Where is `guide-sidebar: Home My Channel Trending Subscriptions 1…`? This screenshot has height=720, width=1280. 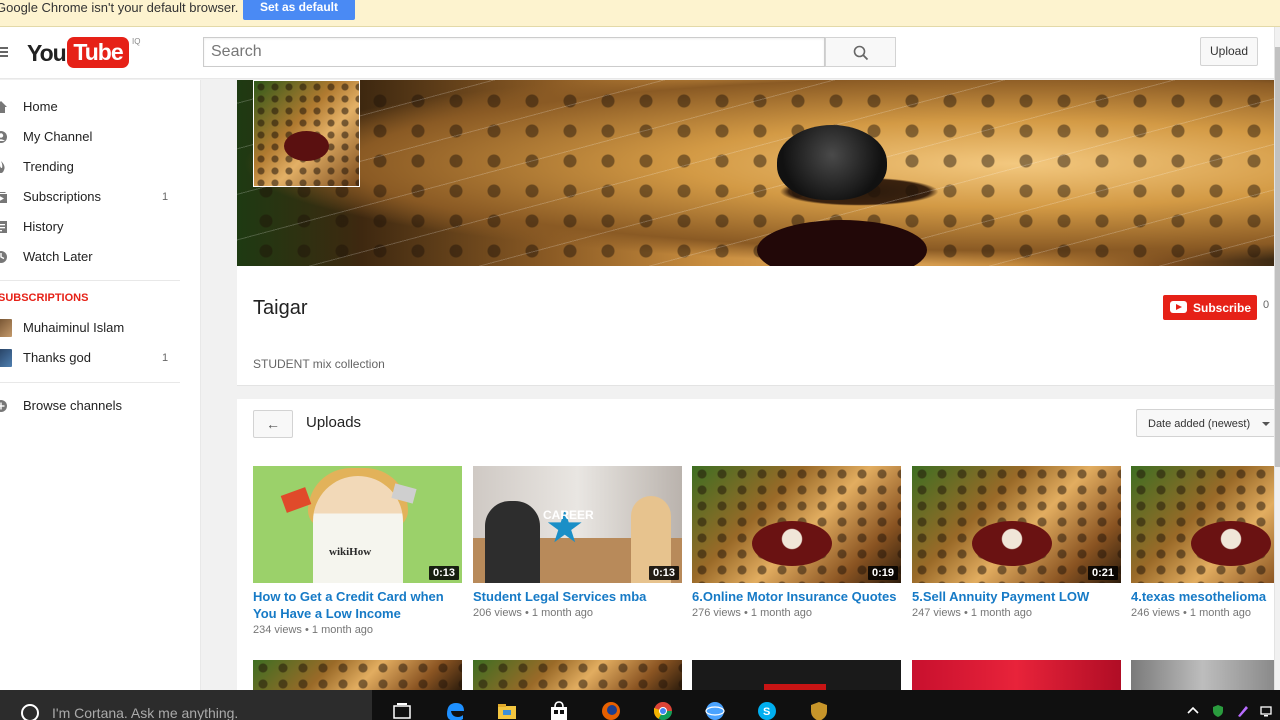
guide-sidebar: Home My Channel Trending Subscriptions 1… is located at coordinates (100, 385).